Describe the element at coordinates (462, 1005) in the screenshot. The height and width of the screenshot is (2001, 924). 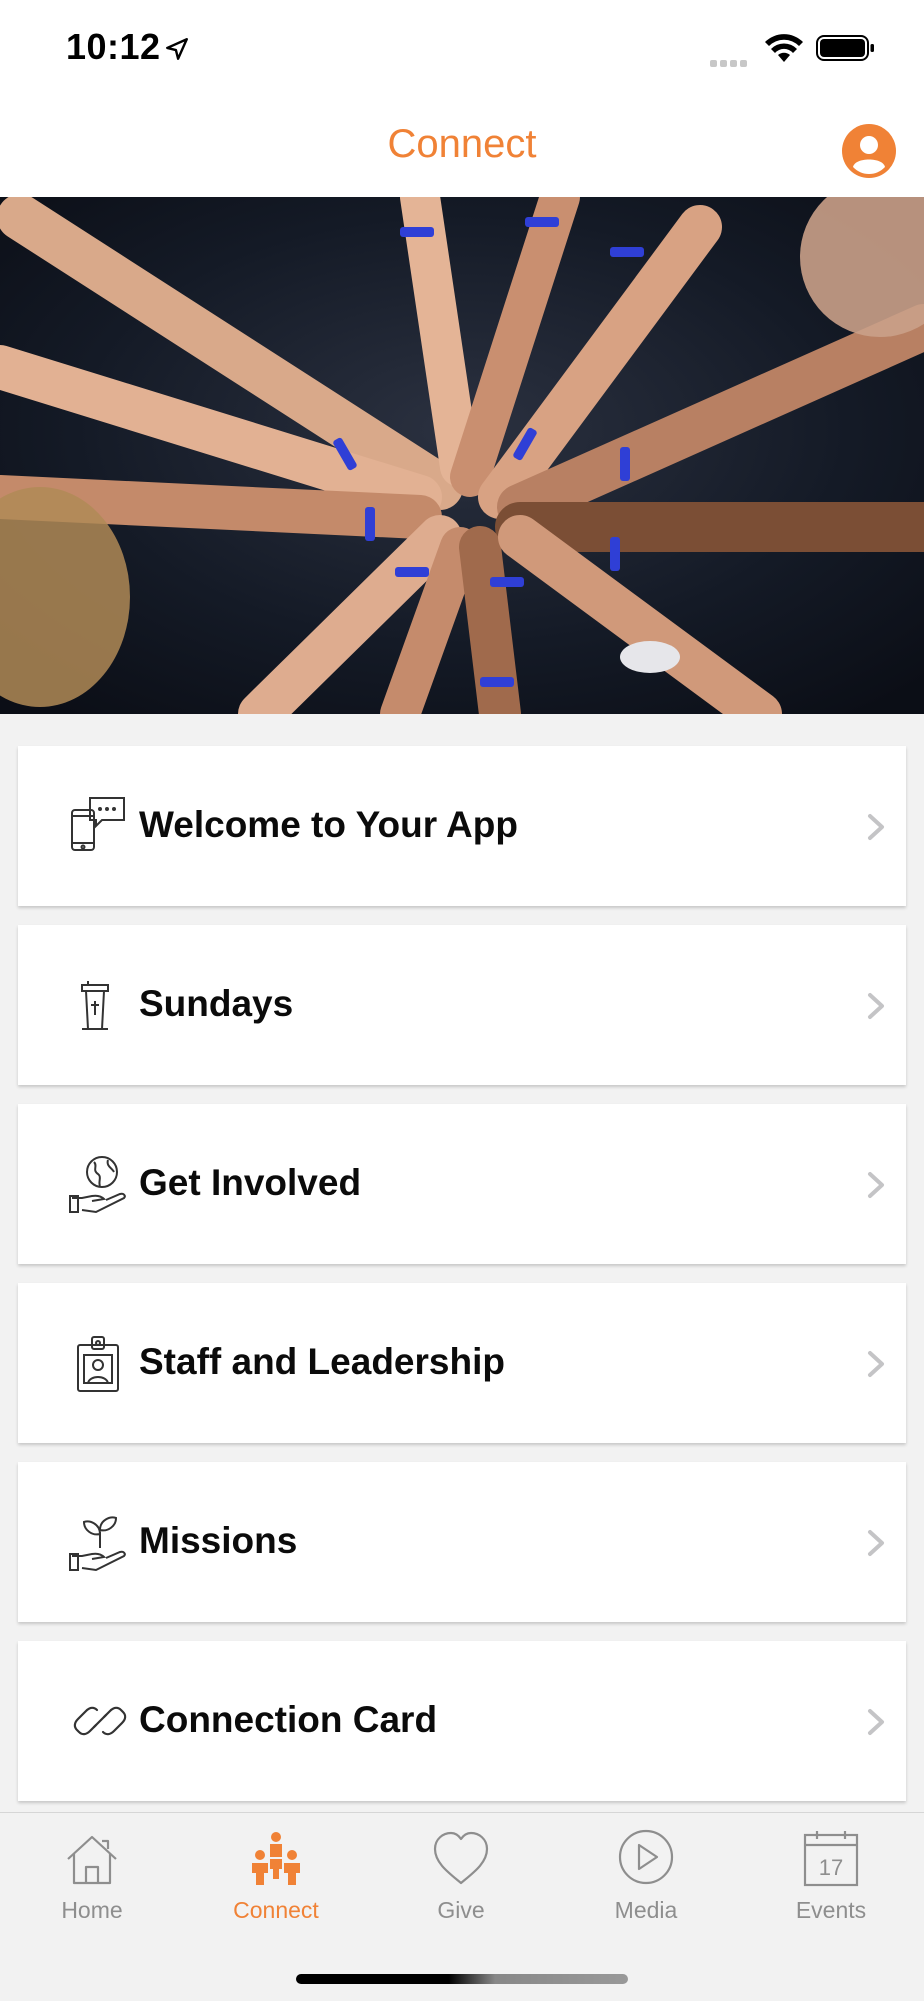
I see `menu-item-sundays: Sundays` at that location.